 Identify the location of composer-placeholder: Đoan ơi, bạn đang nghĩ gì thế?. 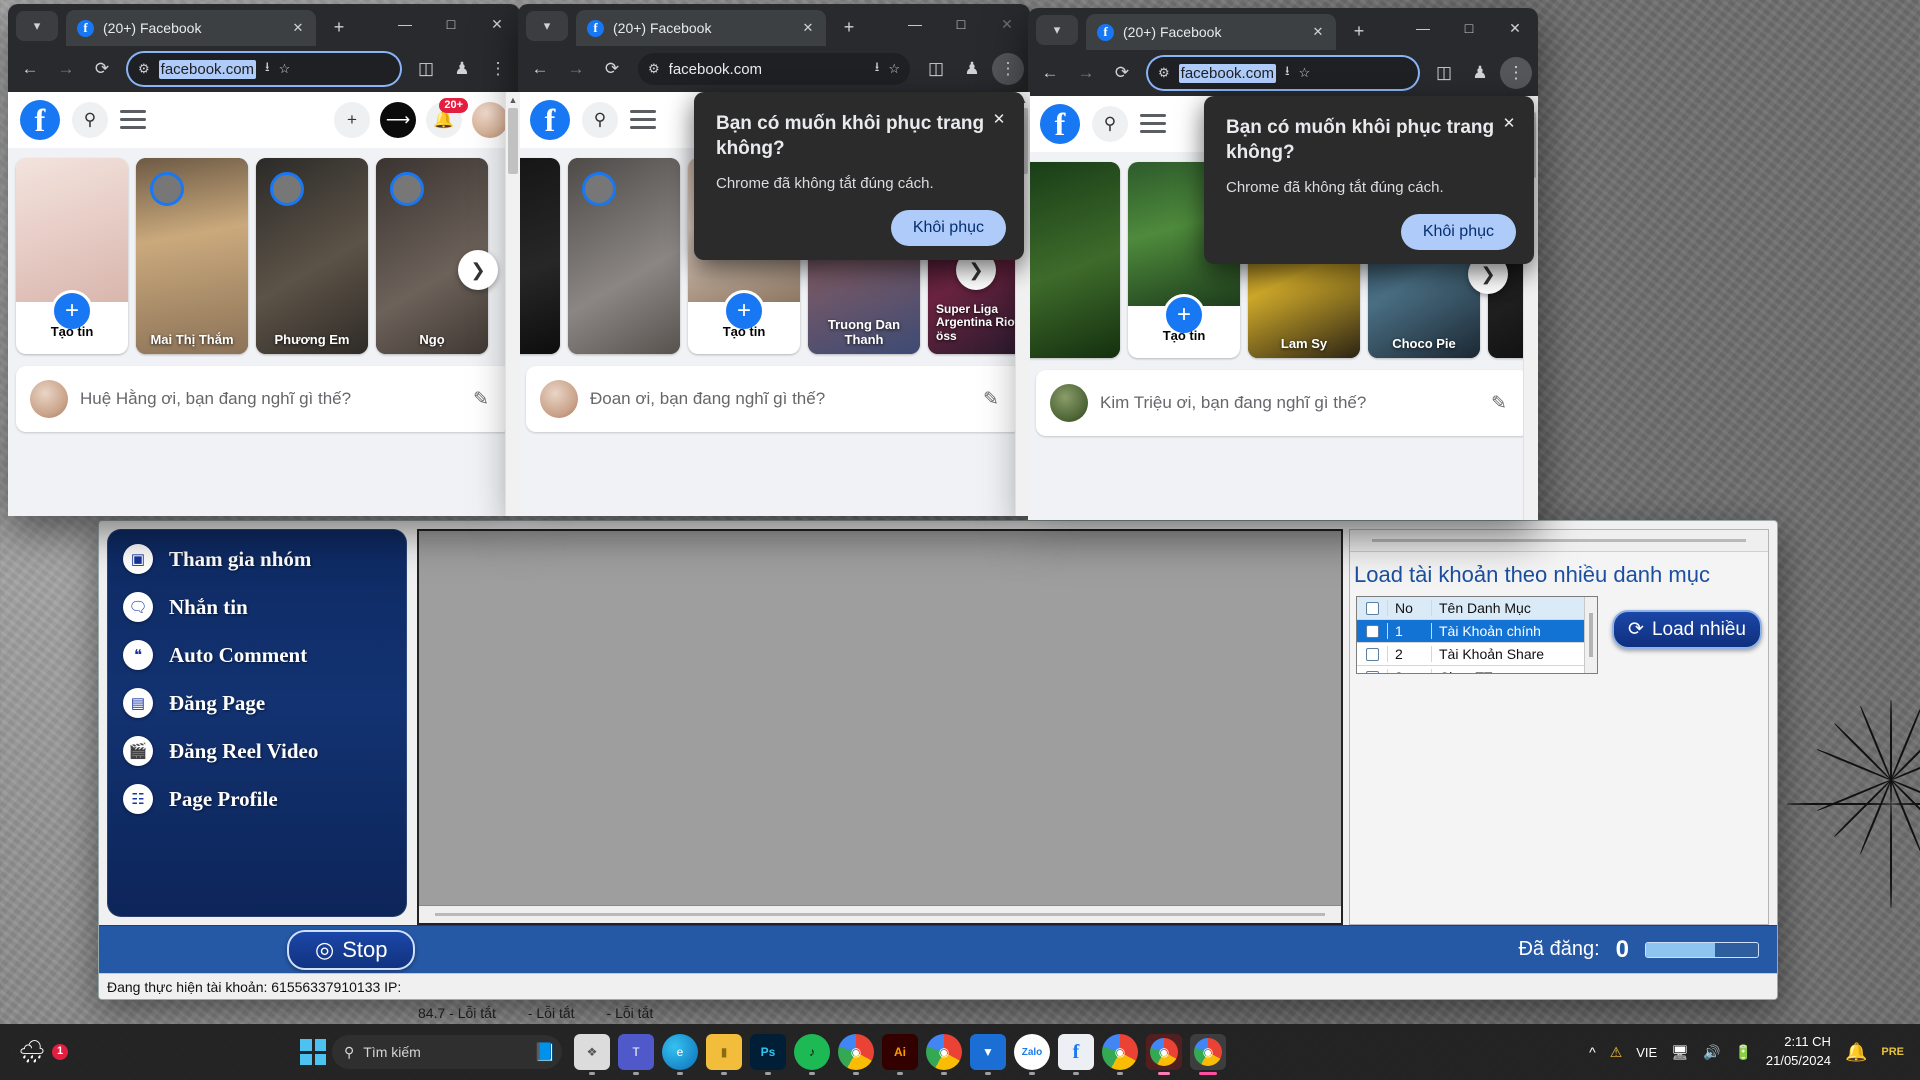
(776, 399).